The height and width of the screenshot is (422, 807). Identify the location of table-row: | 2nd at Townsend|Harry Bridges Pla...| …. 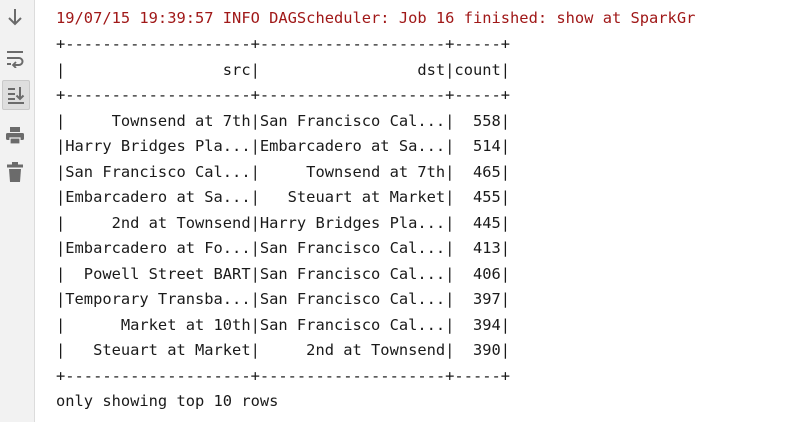
(283, 223).